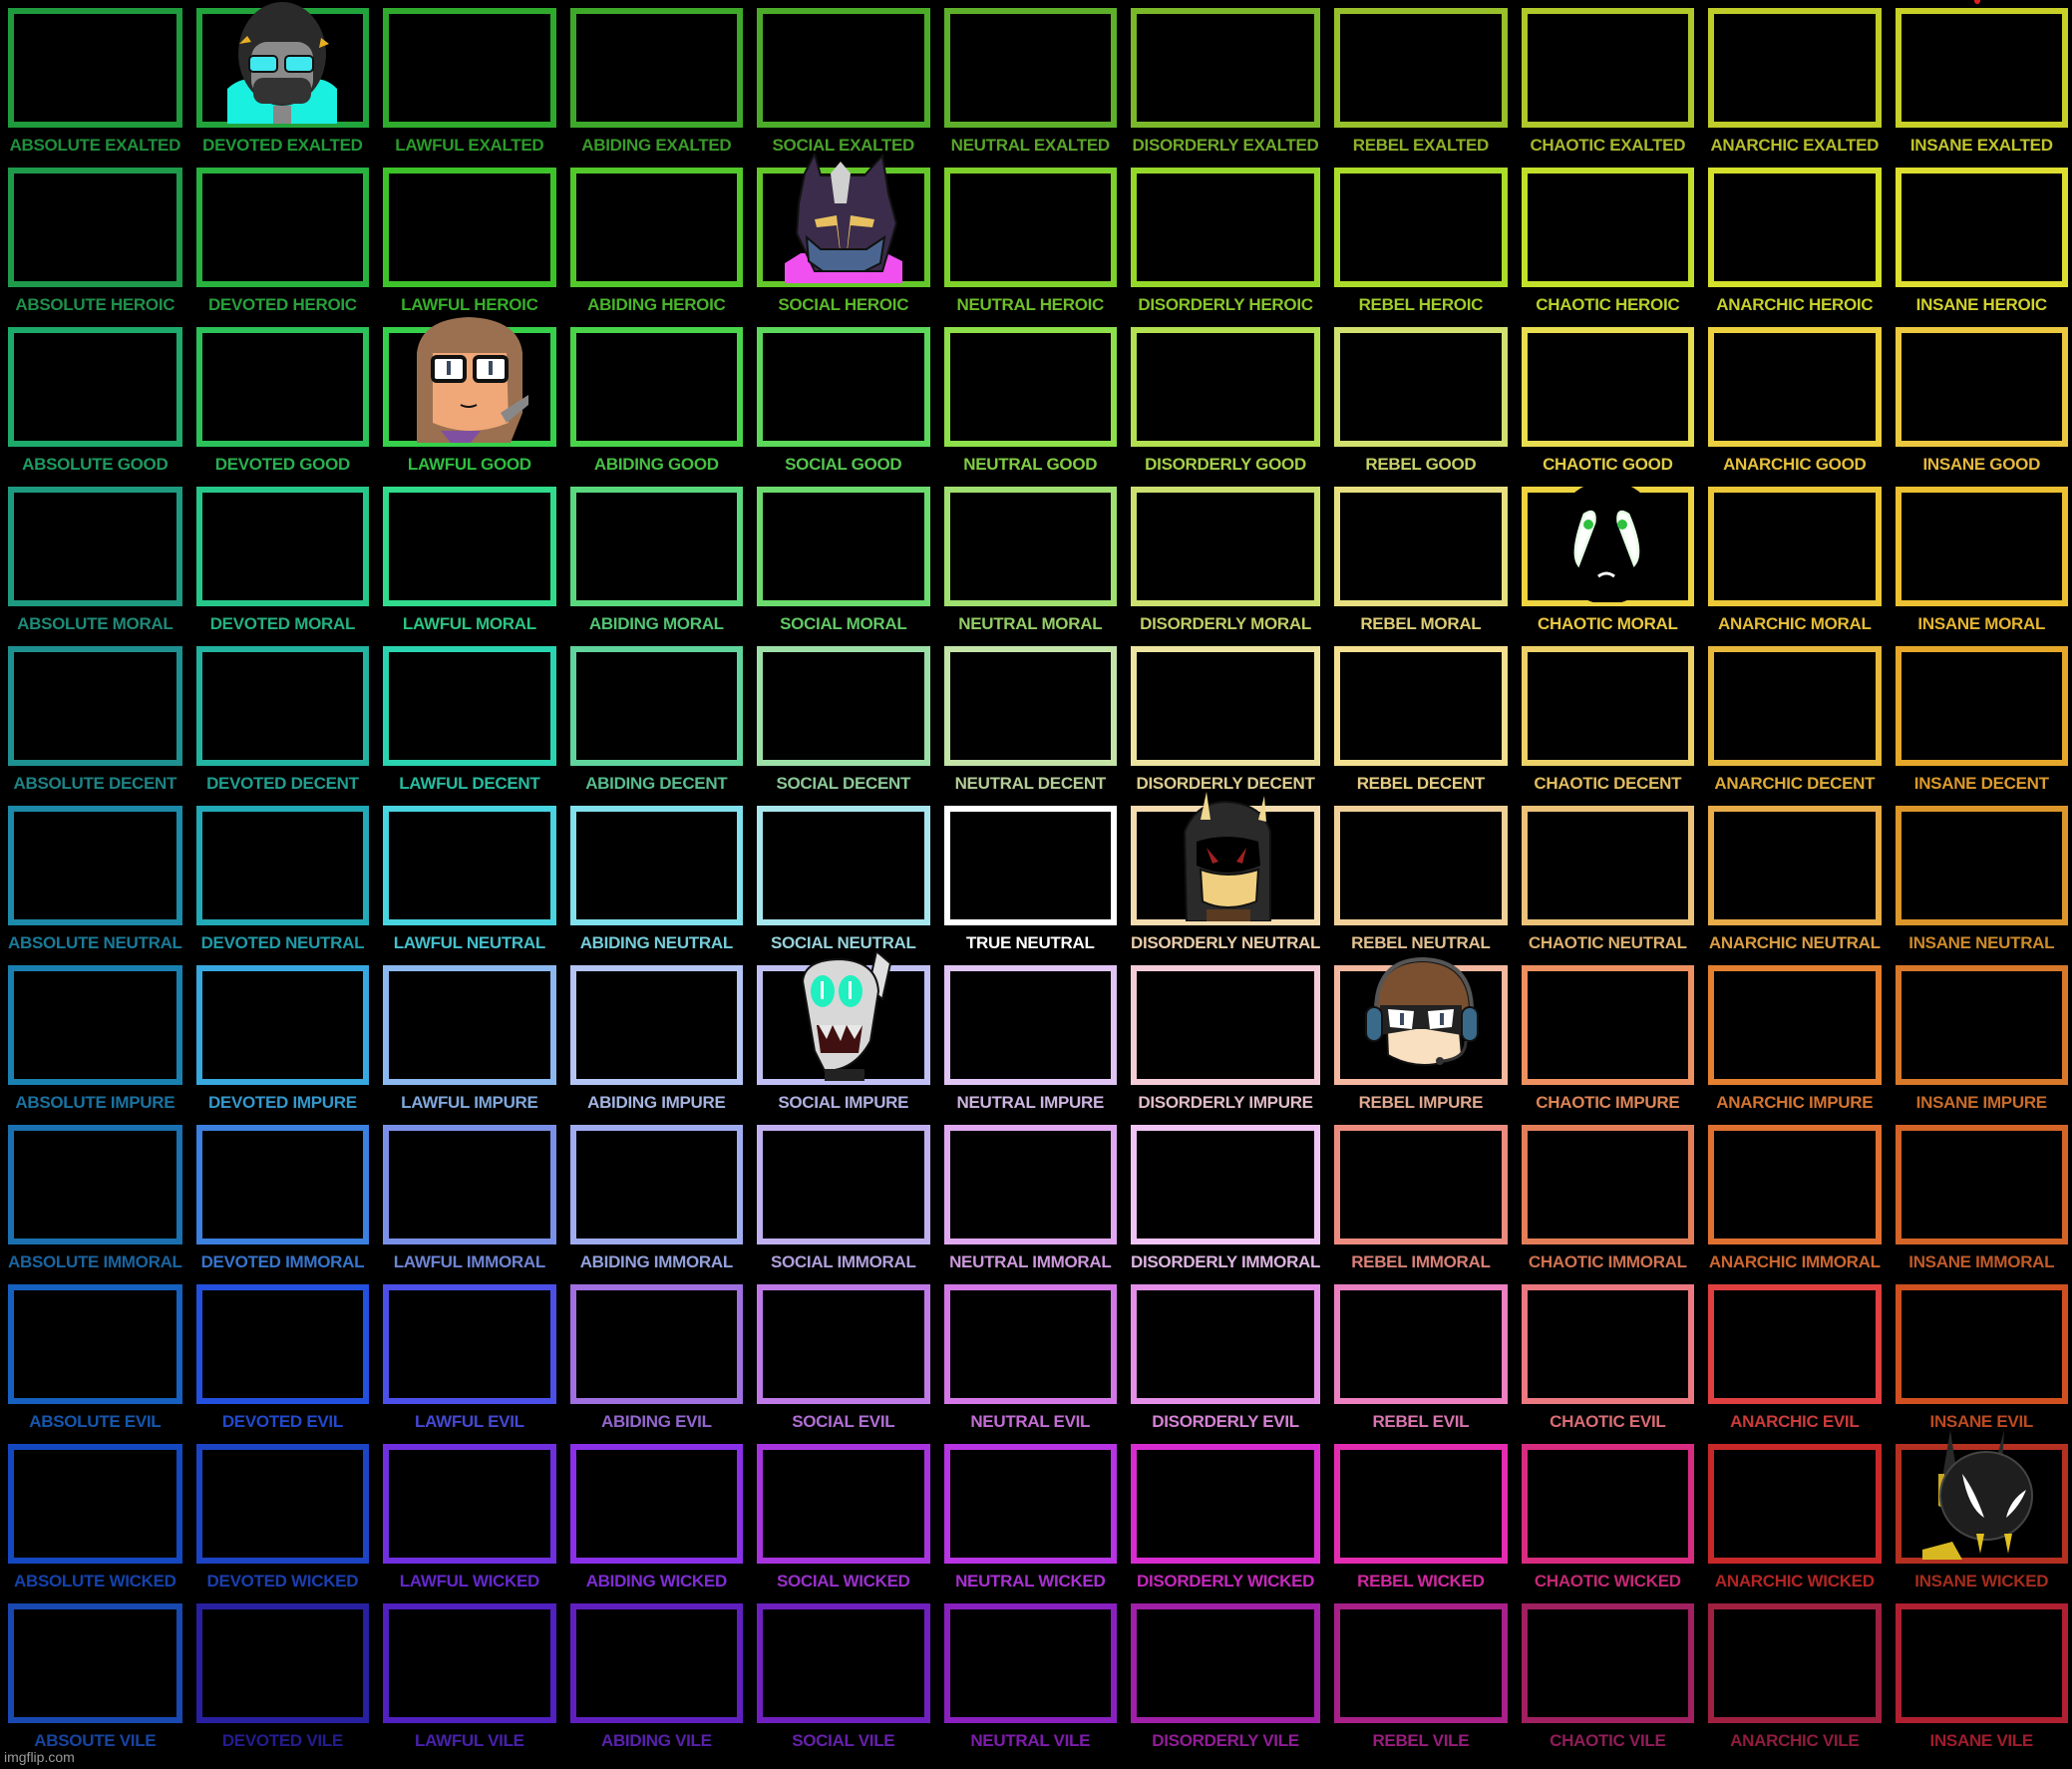  What do you see at coordinates (1607, 537) in the screenshot?
I see `shadow-creature-green-eyes-character-icon` at bounding box center [1607, 537].